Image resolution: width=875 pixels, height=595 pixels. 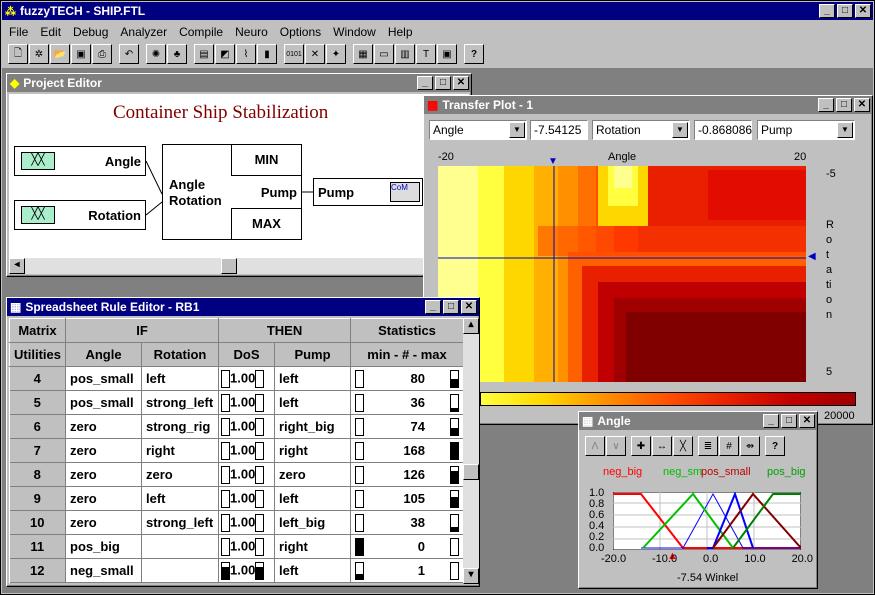 I want to click on rule-row: 12 neg_small 1.00 left 1, so click(x=237, y=570).